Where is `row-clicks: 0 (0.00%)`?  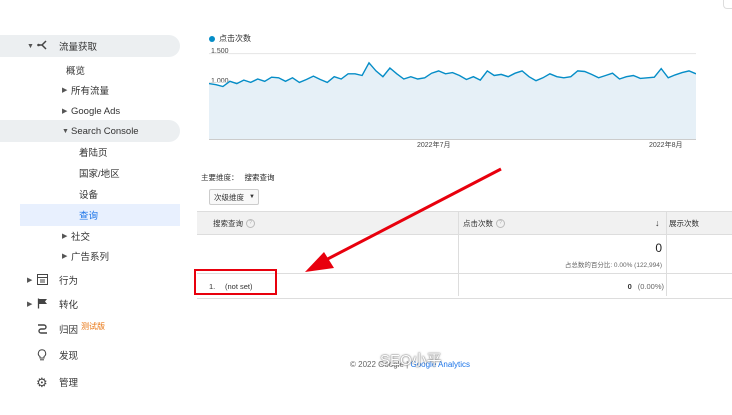 row-clicks: 0 (0.00%) is located at coordinates (646, 286).